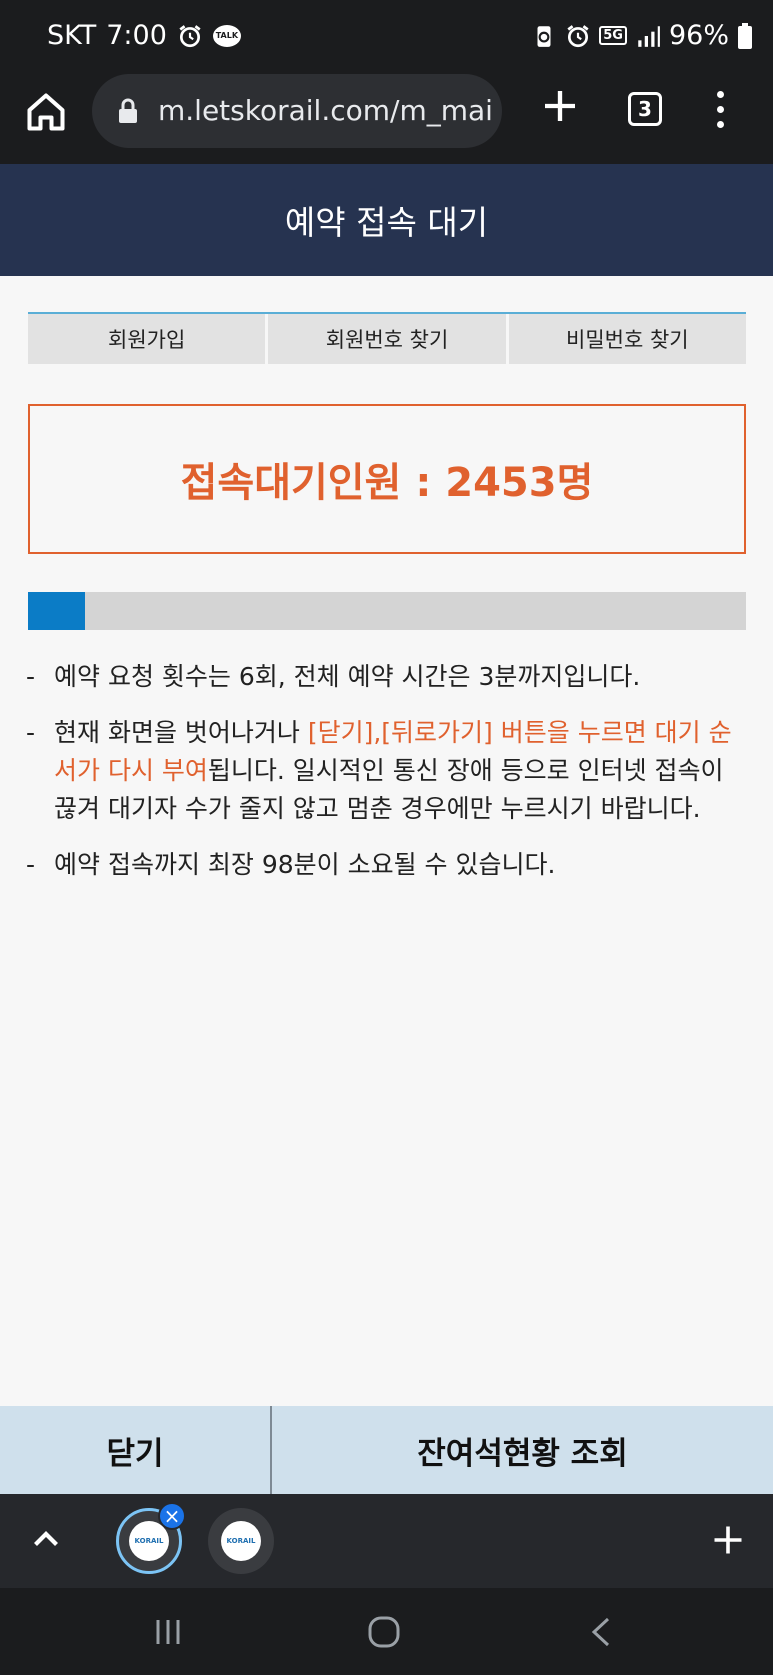 The width and height of the screenshot is (773, 1675). I want to click on notice-text: 예약 접속까지 최장 98분이 소요될 수 있습니다., so click(305, 864).